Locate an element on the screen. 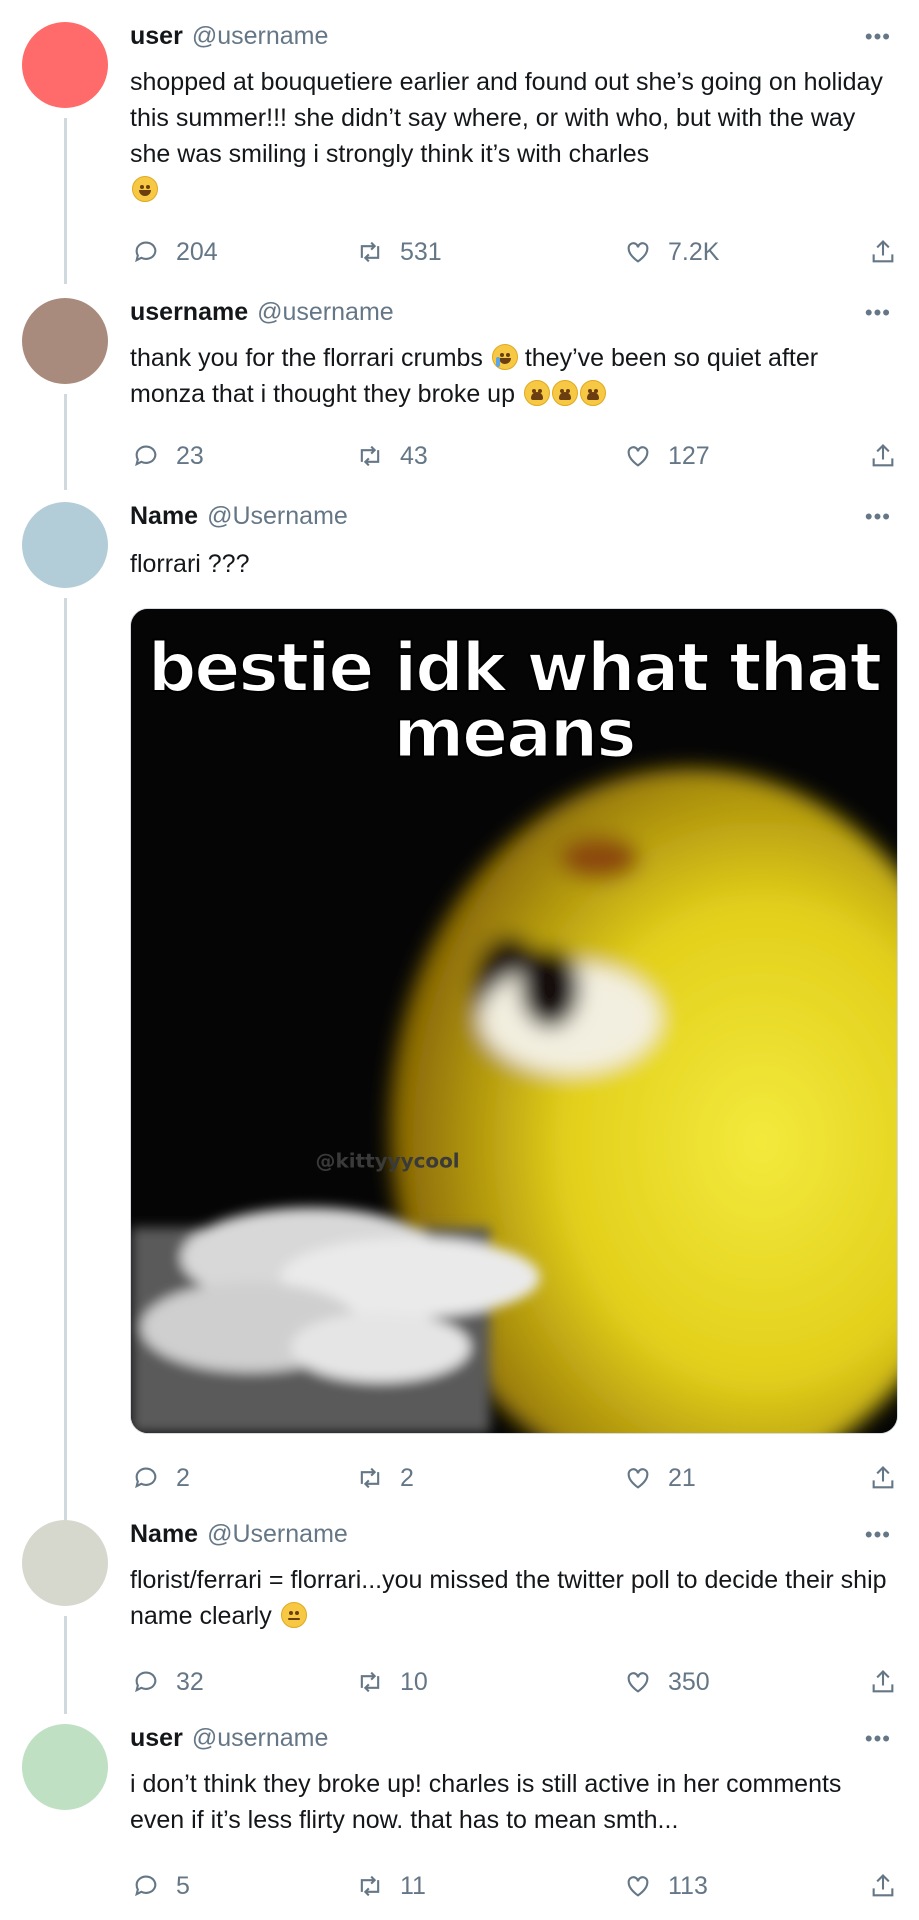  reply-count: 5 is located at coordinates (183, 1885).